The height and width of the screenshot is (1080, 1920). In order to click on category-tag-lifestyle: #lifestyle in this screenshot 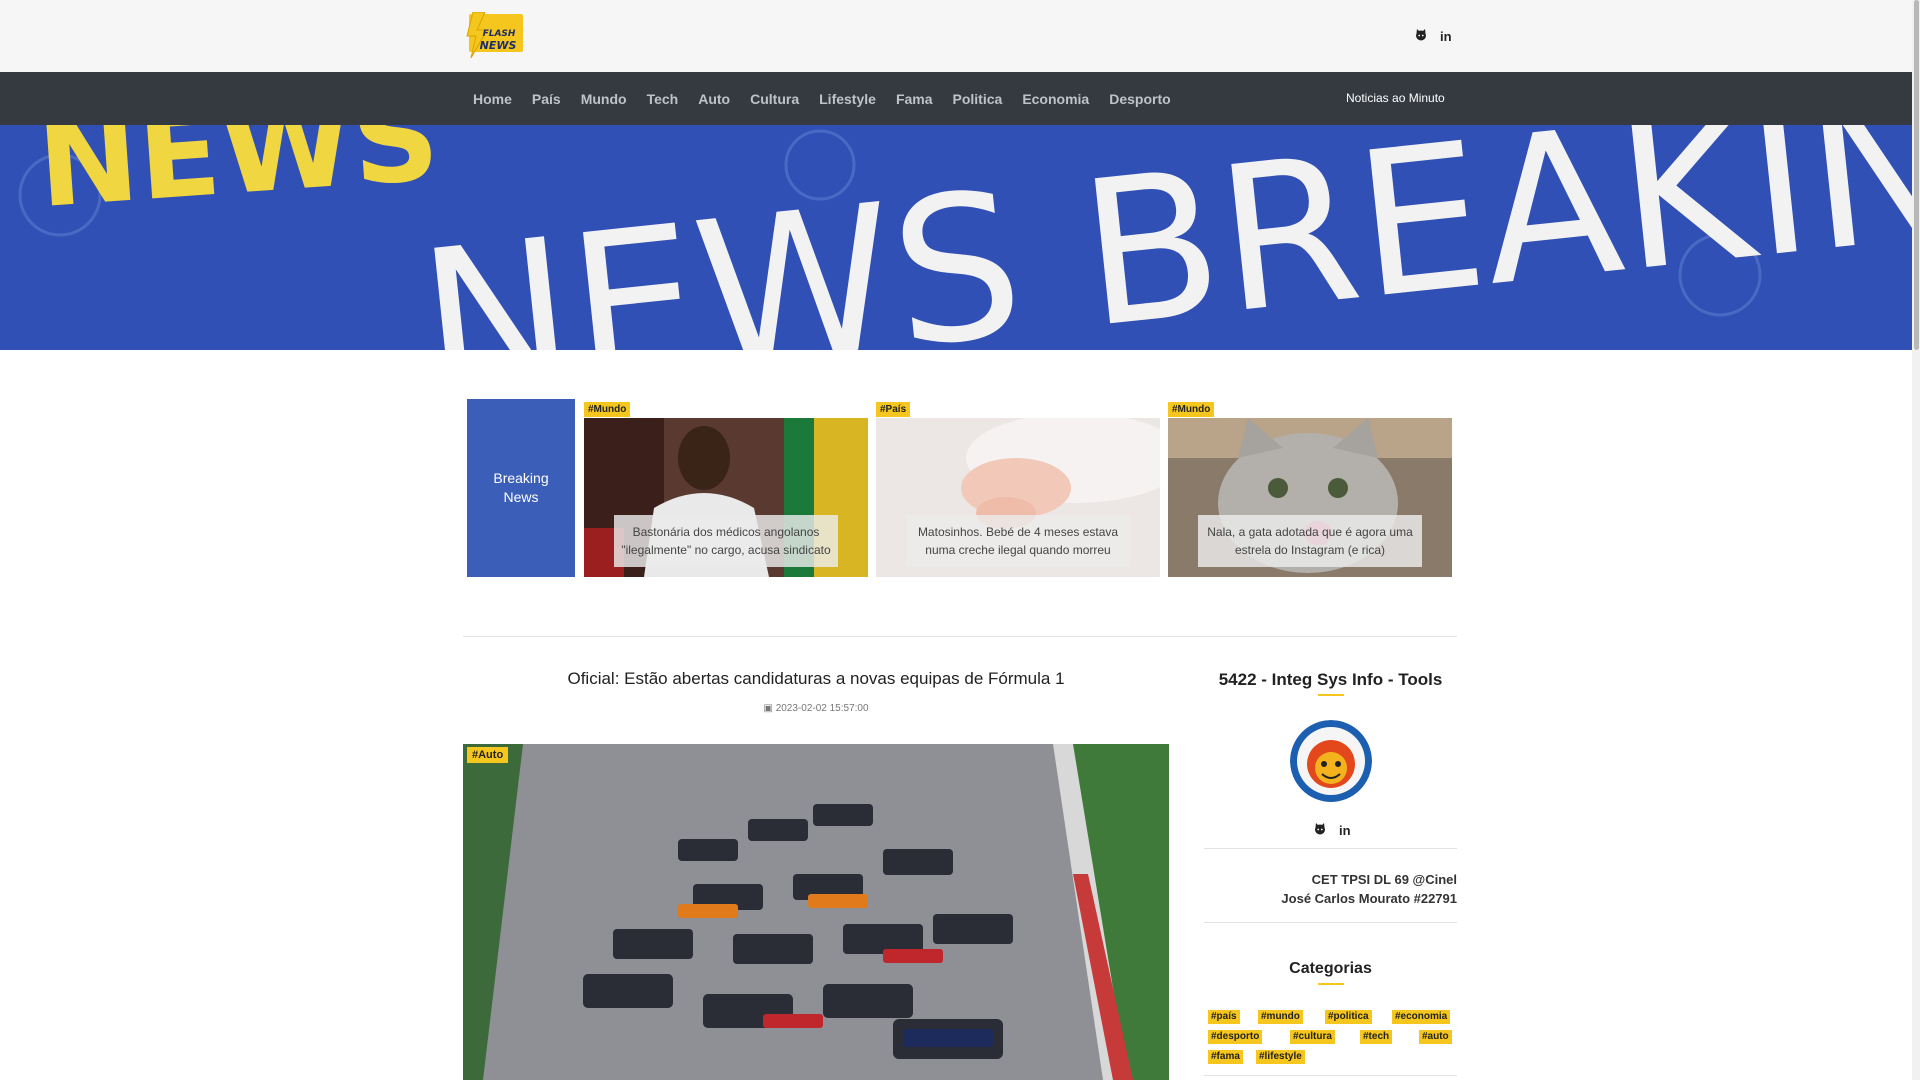, I will do `click(1280, 1057)`.